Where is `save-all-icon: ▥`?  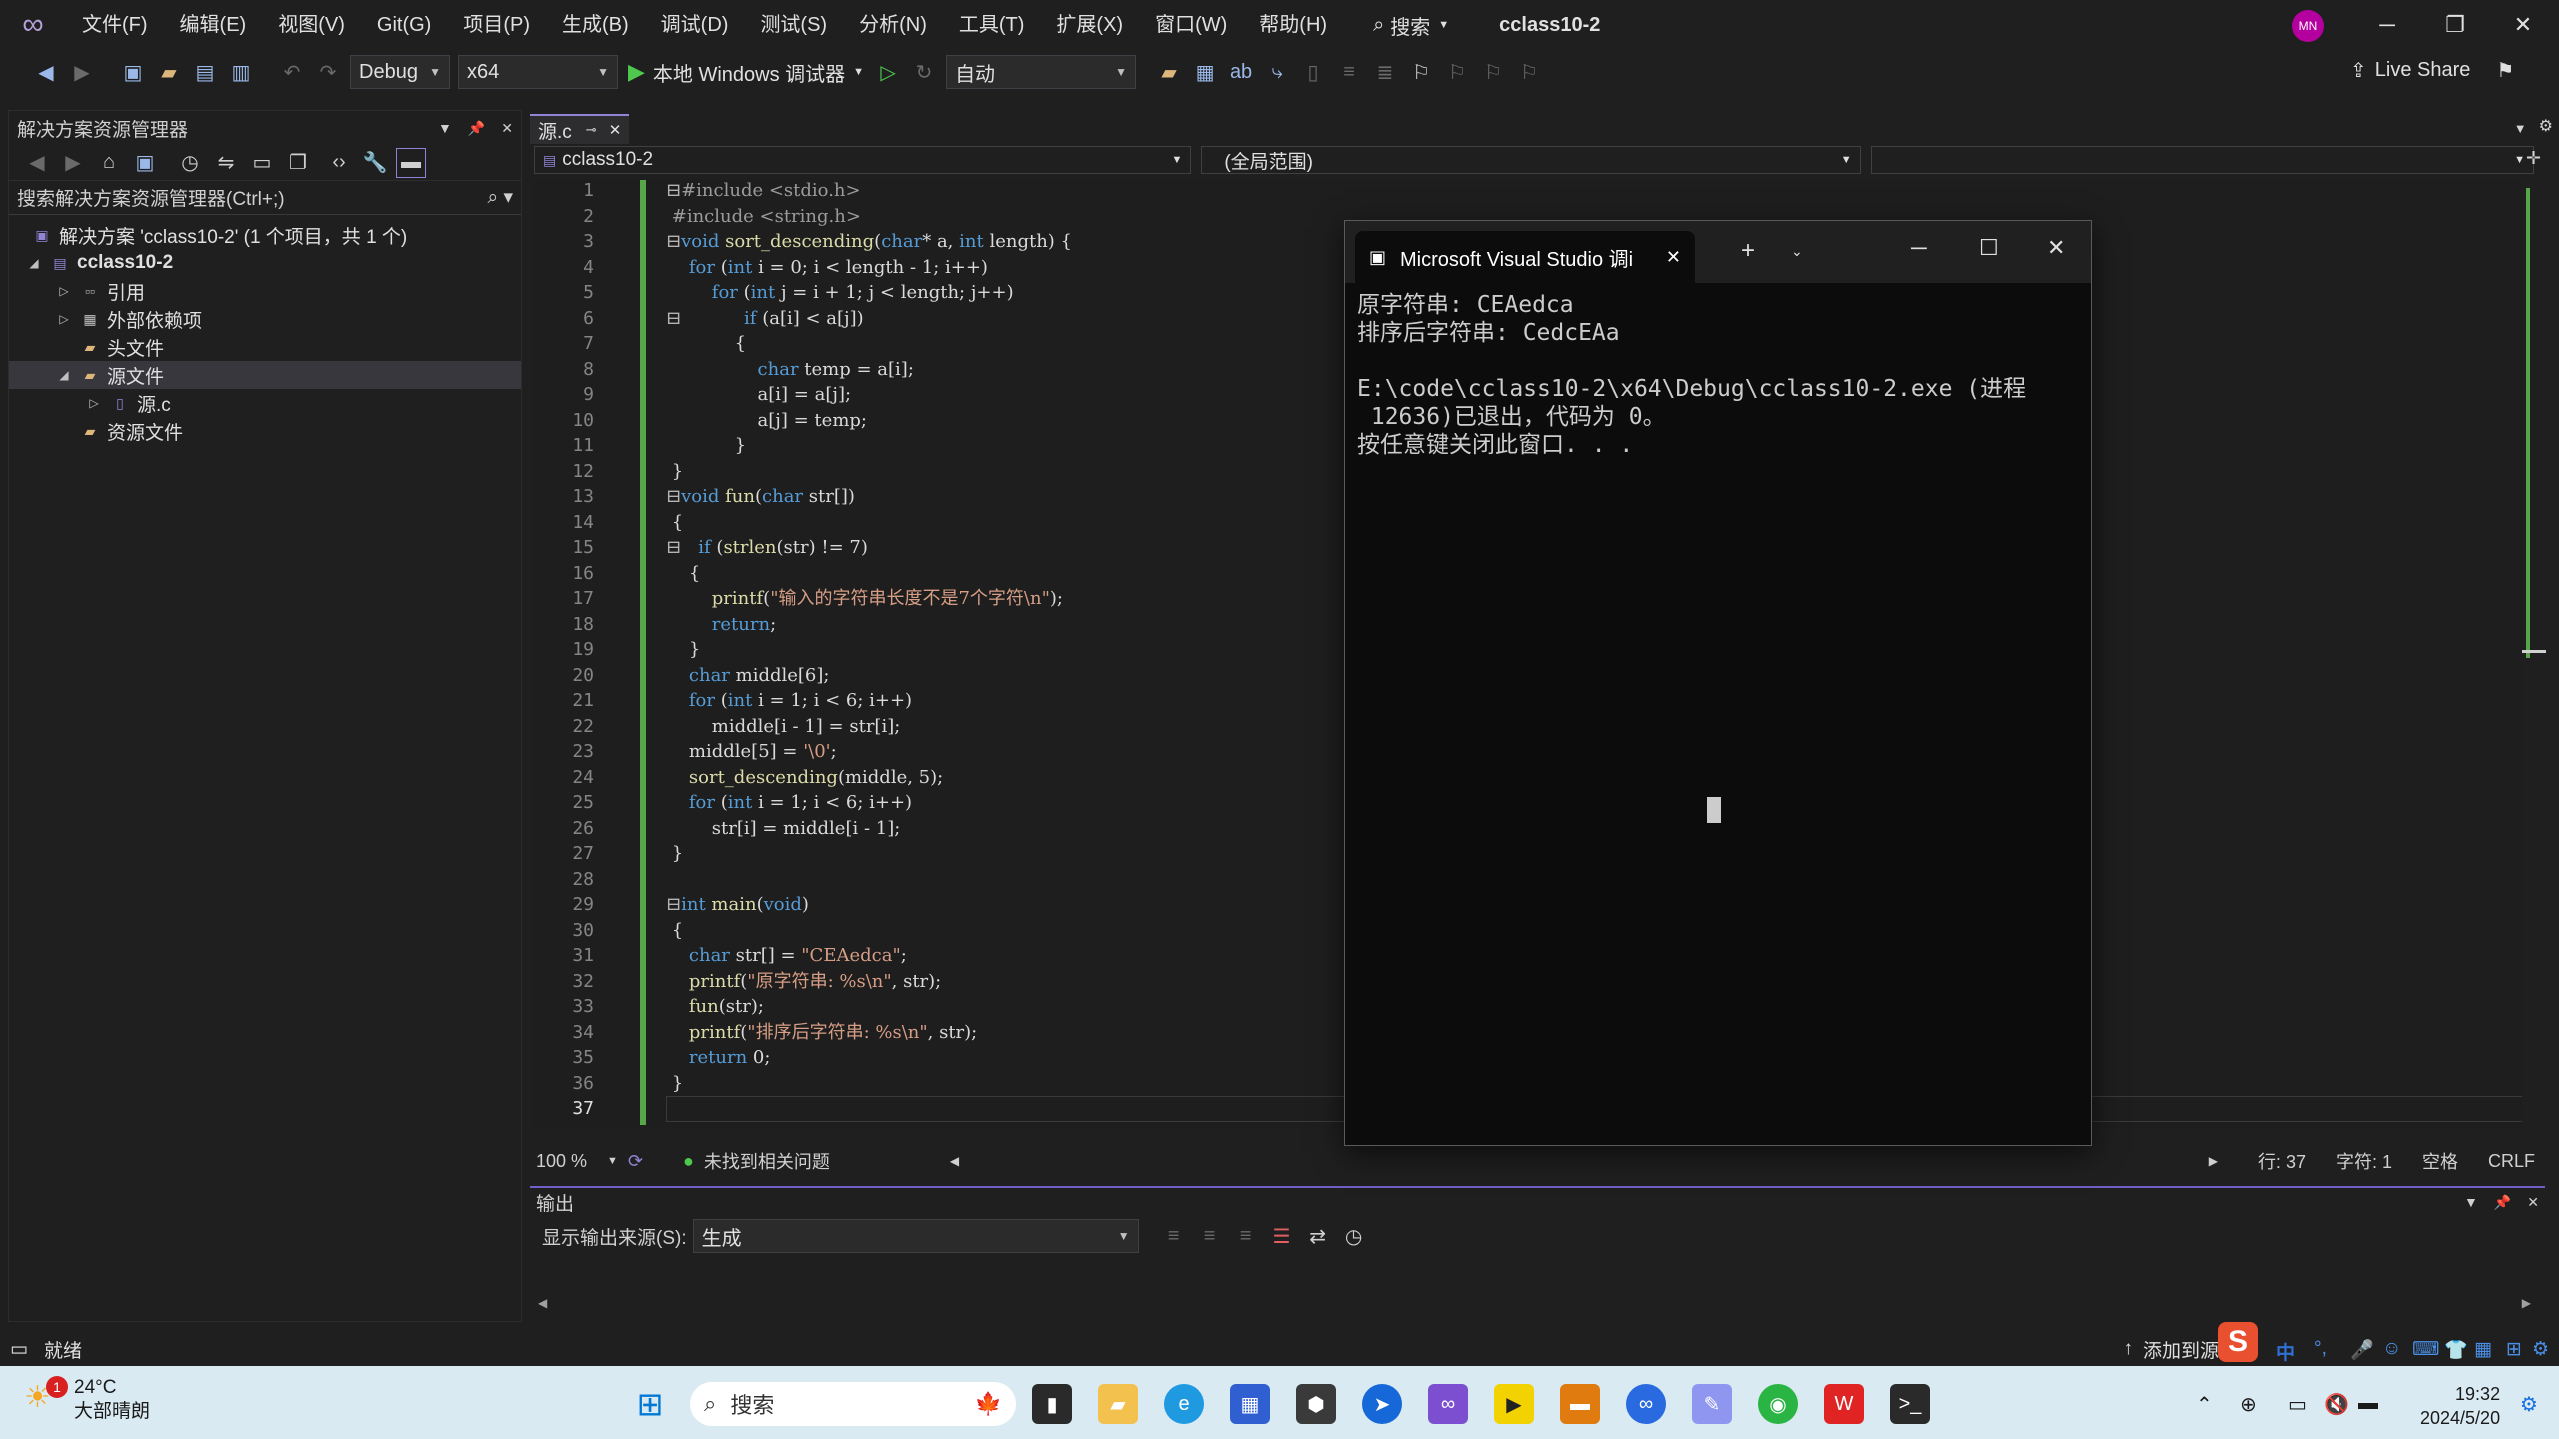
save-all-icon: ▥ is located at coordinates (241, 72).